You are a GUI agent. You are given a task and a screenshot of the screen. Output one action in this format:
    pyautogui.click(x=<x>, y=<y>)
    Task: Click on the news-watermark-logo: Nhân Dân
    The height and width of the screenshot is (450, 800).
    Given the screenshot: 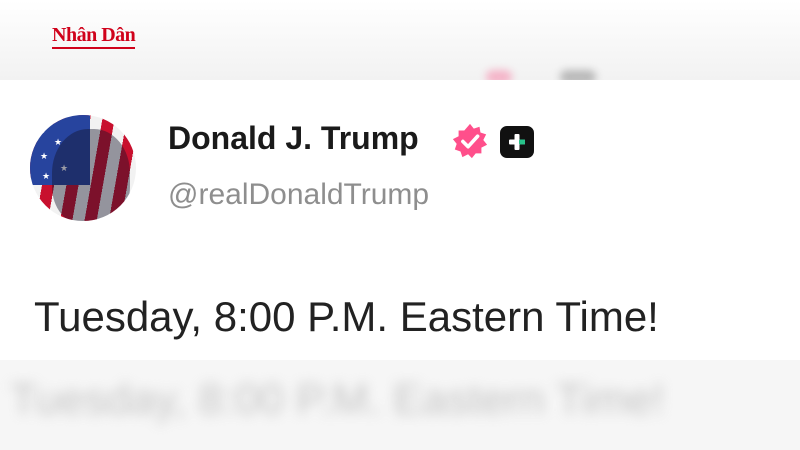 What is the action you would take?
    pyautogui.click(x=94, y=36)
    